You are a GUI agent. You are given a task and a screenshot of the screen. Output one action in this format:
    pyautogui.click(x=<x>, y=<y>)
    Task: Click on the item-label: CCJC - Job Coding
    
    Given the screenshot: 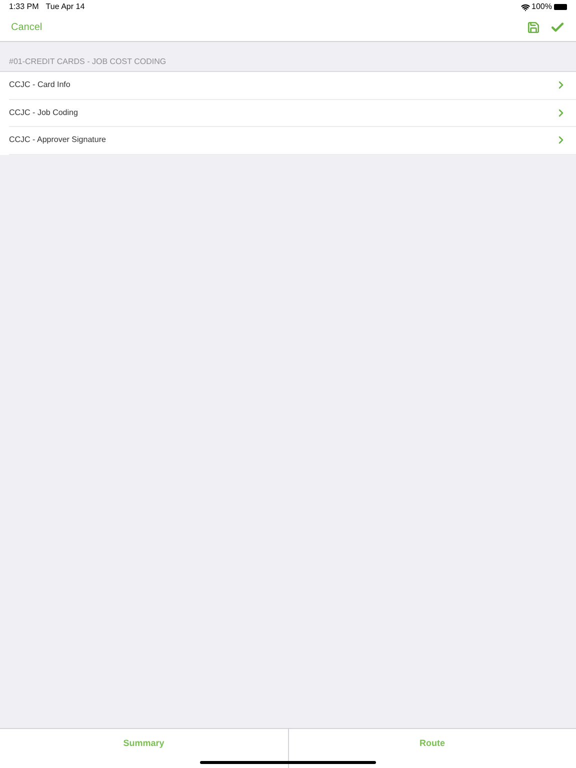 What is the action you would take?
    pyautogui.click(x=44, y=112)
    